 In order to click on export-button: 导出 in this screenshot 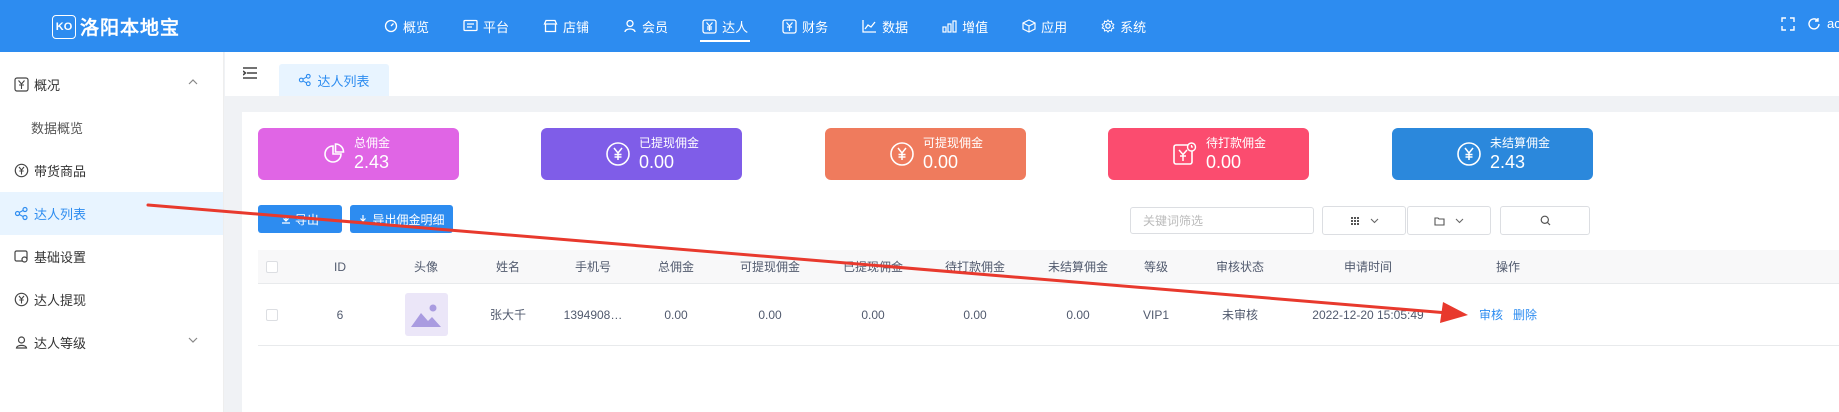, I will do `click(300, 219)`.